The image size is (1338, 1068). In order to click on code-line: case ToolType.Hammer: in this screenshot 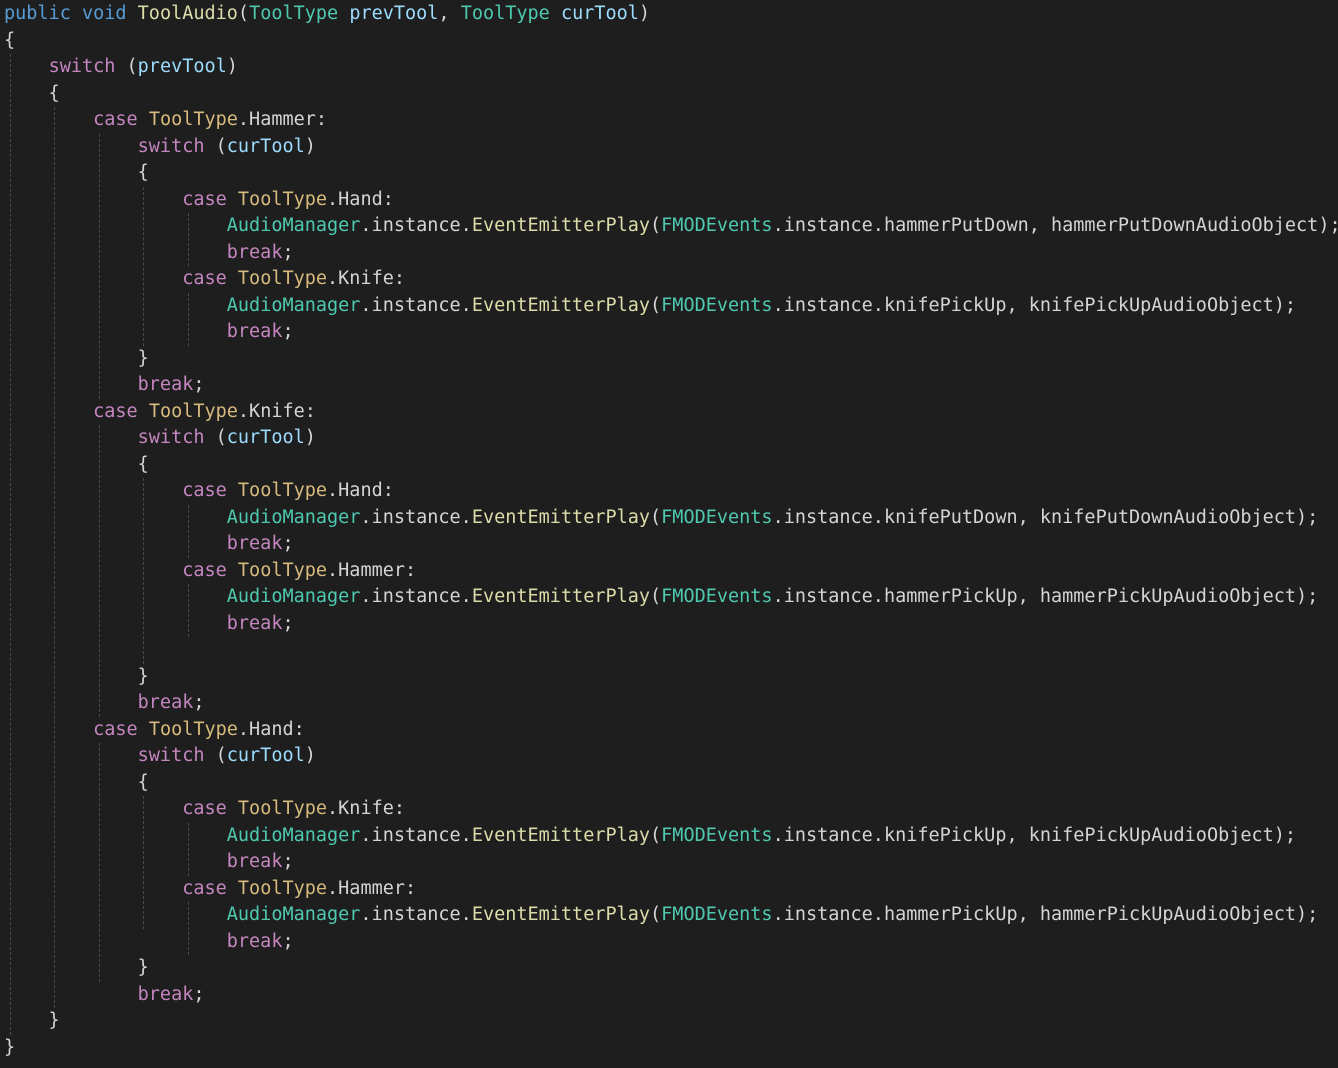, I will do `click(165, 120)`.